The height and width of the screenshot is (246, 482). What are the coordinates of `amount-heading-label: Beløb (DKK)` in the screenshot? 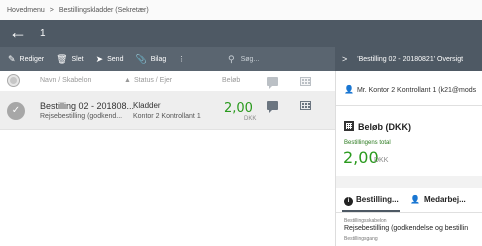 It's located at (384, 127).